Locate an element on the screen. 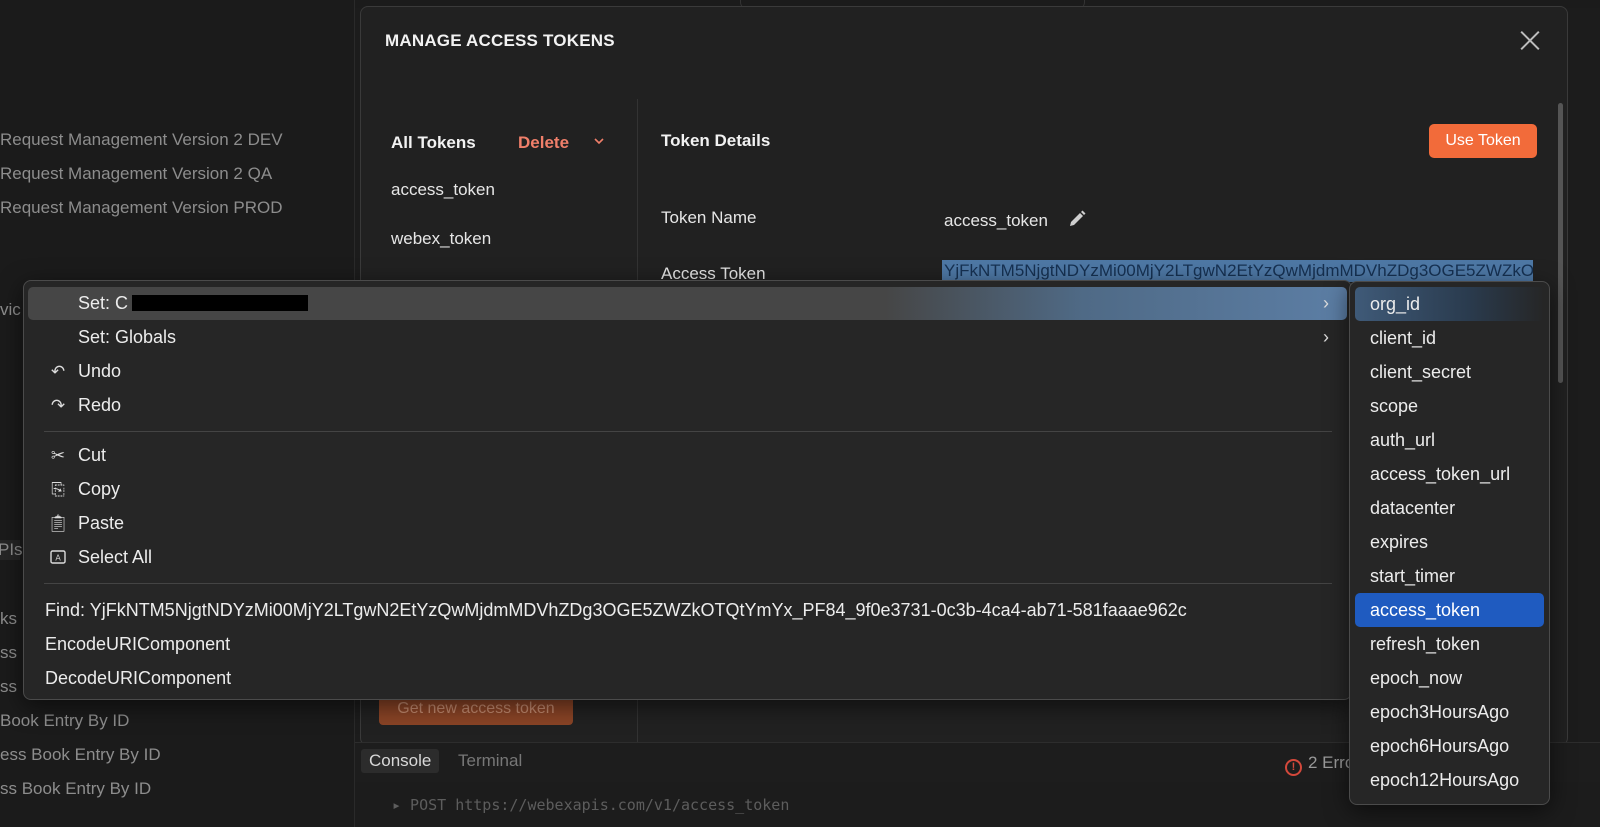  copy-item: ⎘ Copy is located at coordinates (687, 489).